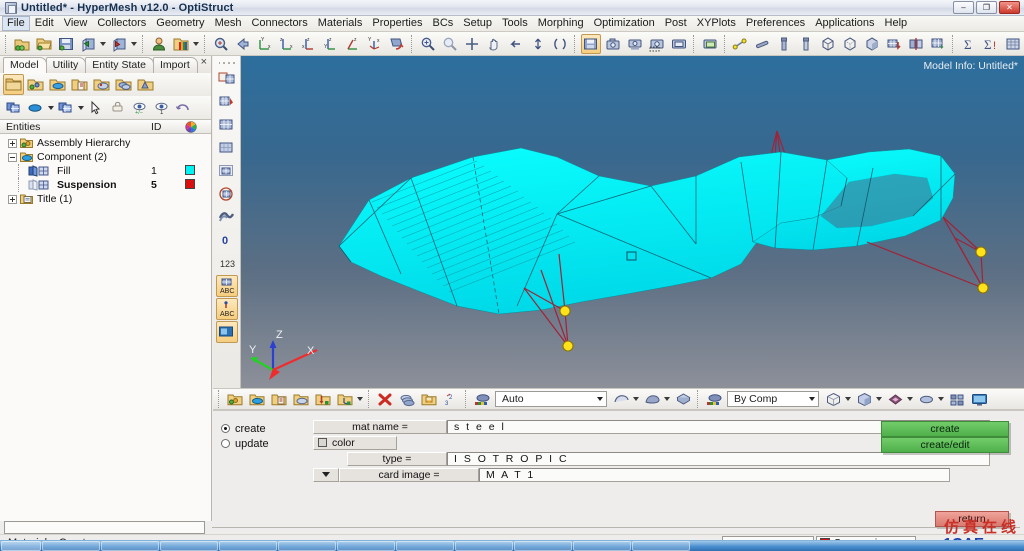  What do you see at coordinates (561, 23) in the screenshot?
I see `menu-morphing: Morphing` at bounding box center [561, 23].